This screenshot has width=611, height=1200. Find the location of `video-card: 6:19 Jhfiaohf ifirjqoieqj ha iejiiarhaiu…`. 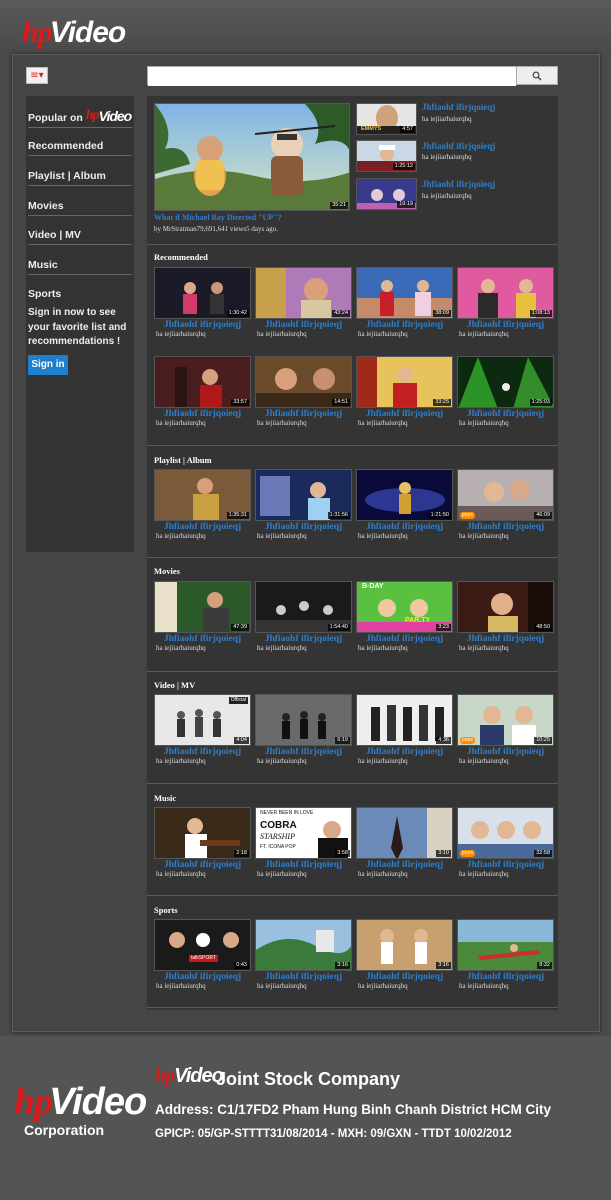

video-card: 6:19 Jhfiaohf ifirjqoieqj ha iejiiarhaiu… is located at coordinates (303, 729).